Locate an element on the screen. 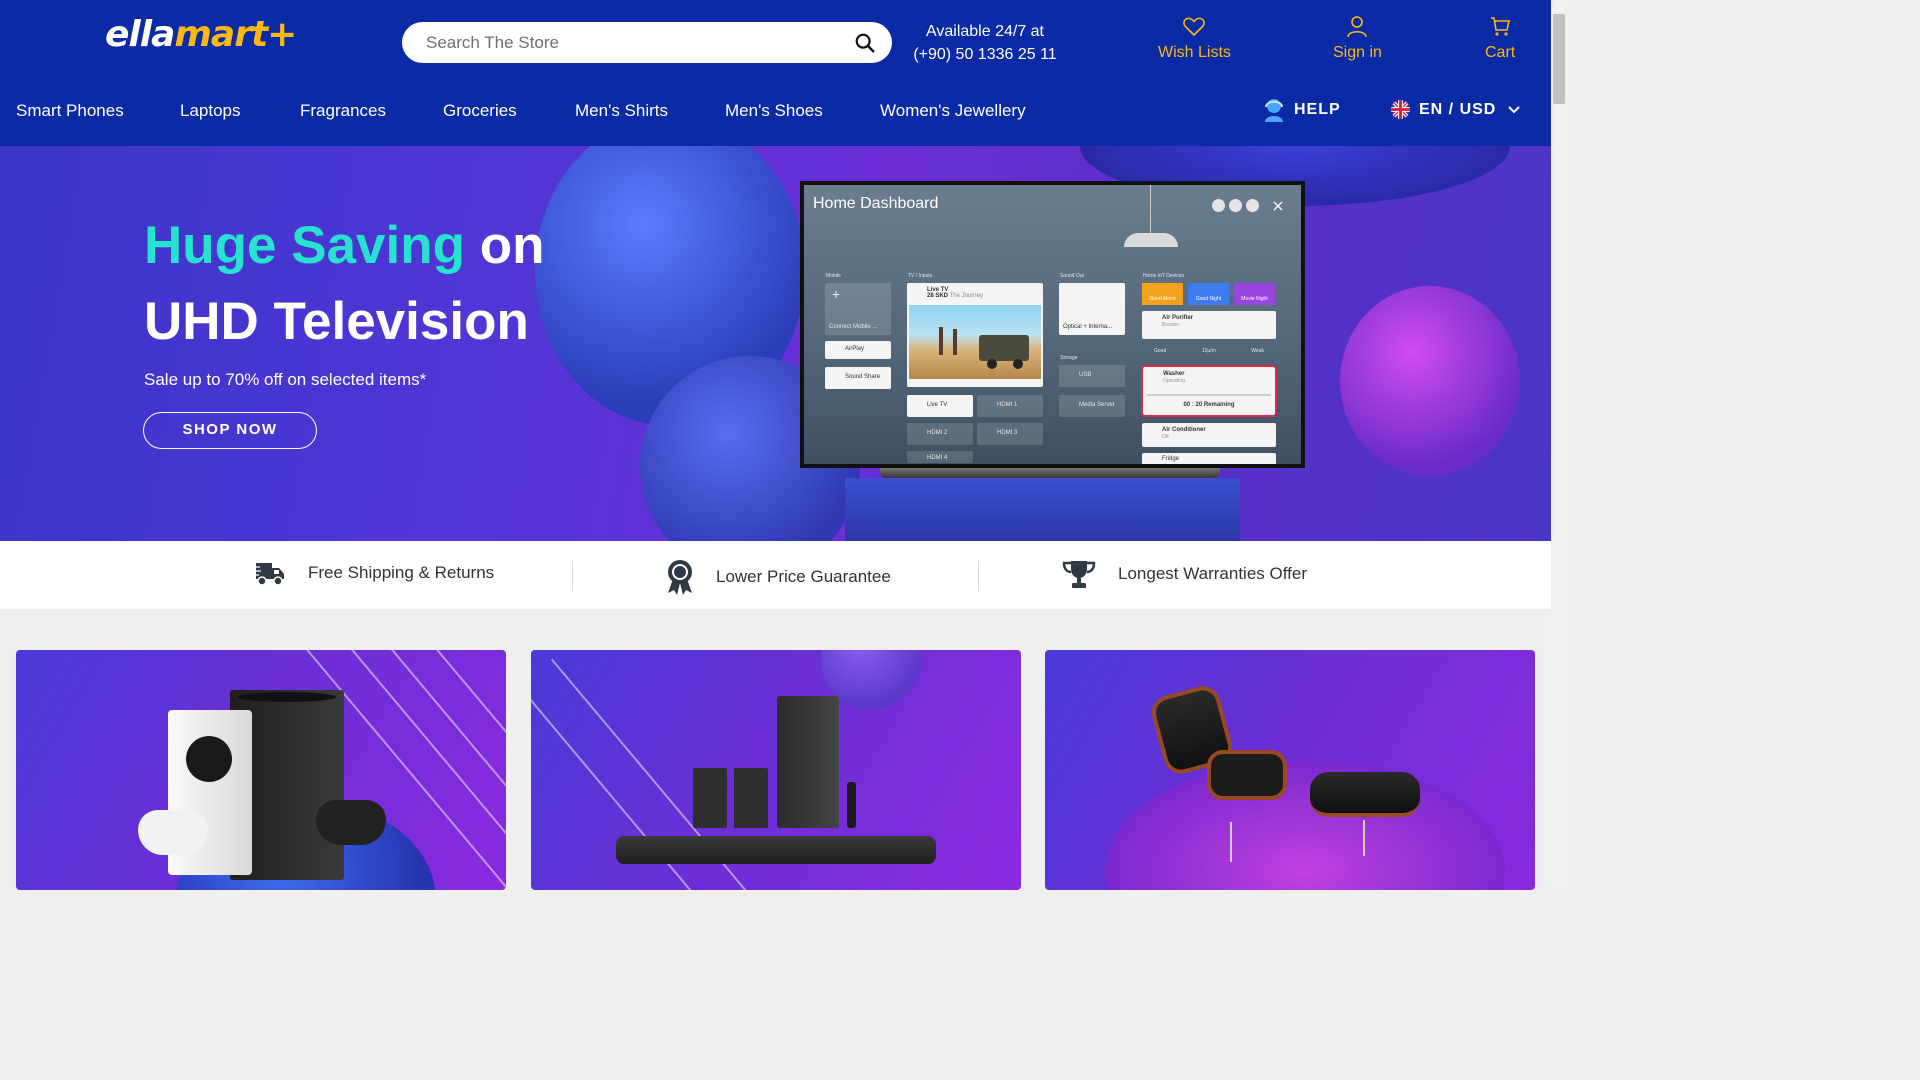 This screenshot has width=1920, height=1080. lamp-shade is located at coordinates (1151, 240).